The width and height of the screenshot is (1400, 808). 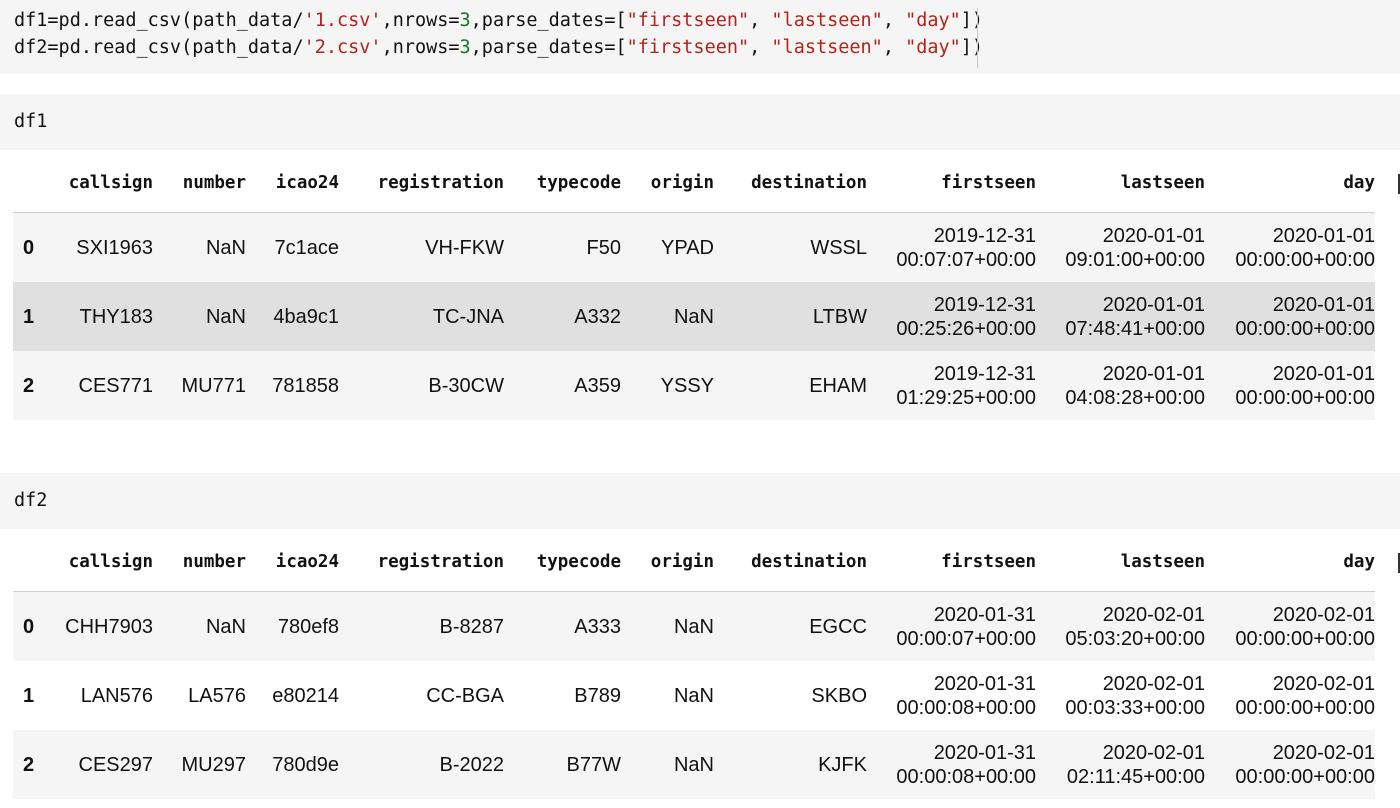 What do you see at coordinates (966, 638) in the screenshot?
I see `cell-firstseen-time: 00:00:07+00:00` at bounding box center [966, 638].